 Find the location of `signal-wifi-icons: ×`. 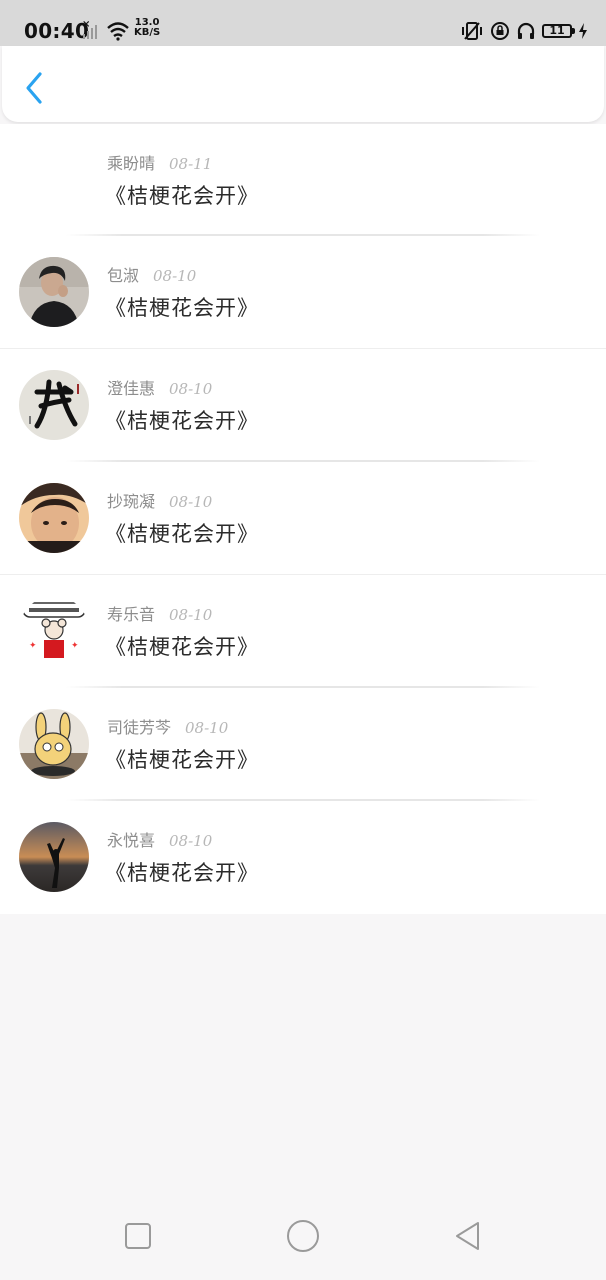

signal-wifi-icons: × is located at coordinates (105, 30).